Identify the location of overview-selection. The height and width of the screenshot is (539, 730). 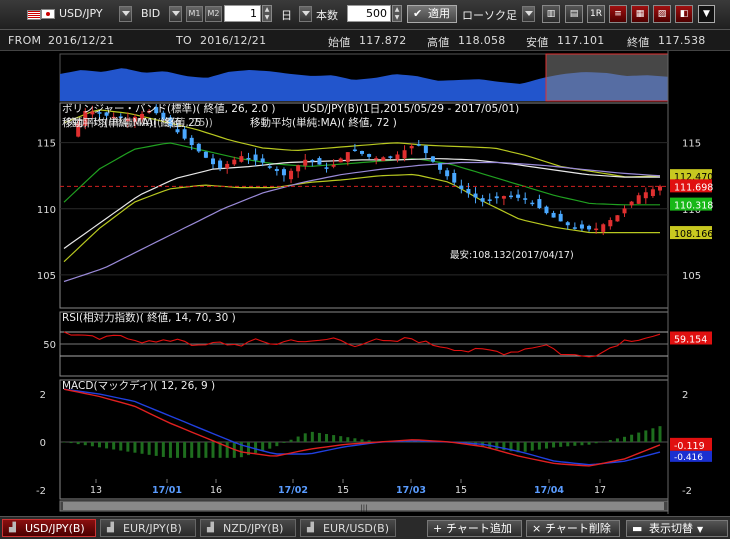
(607, 77).